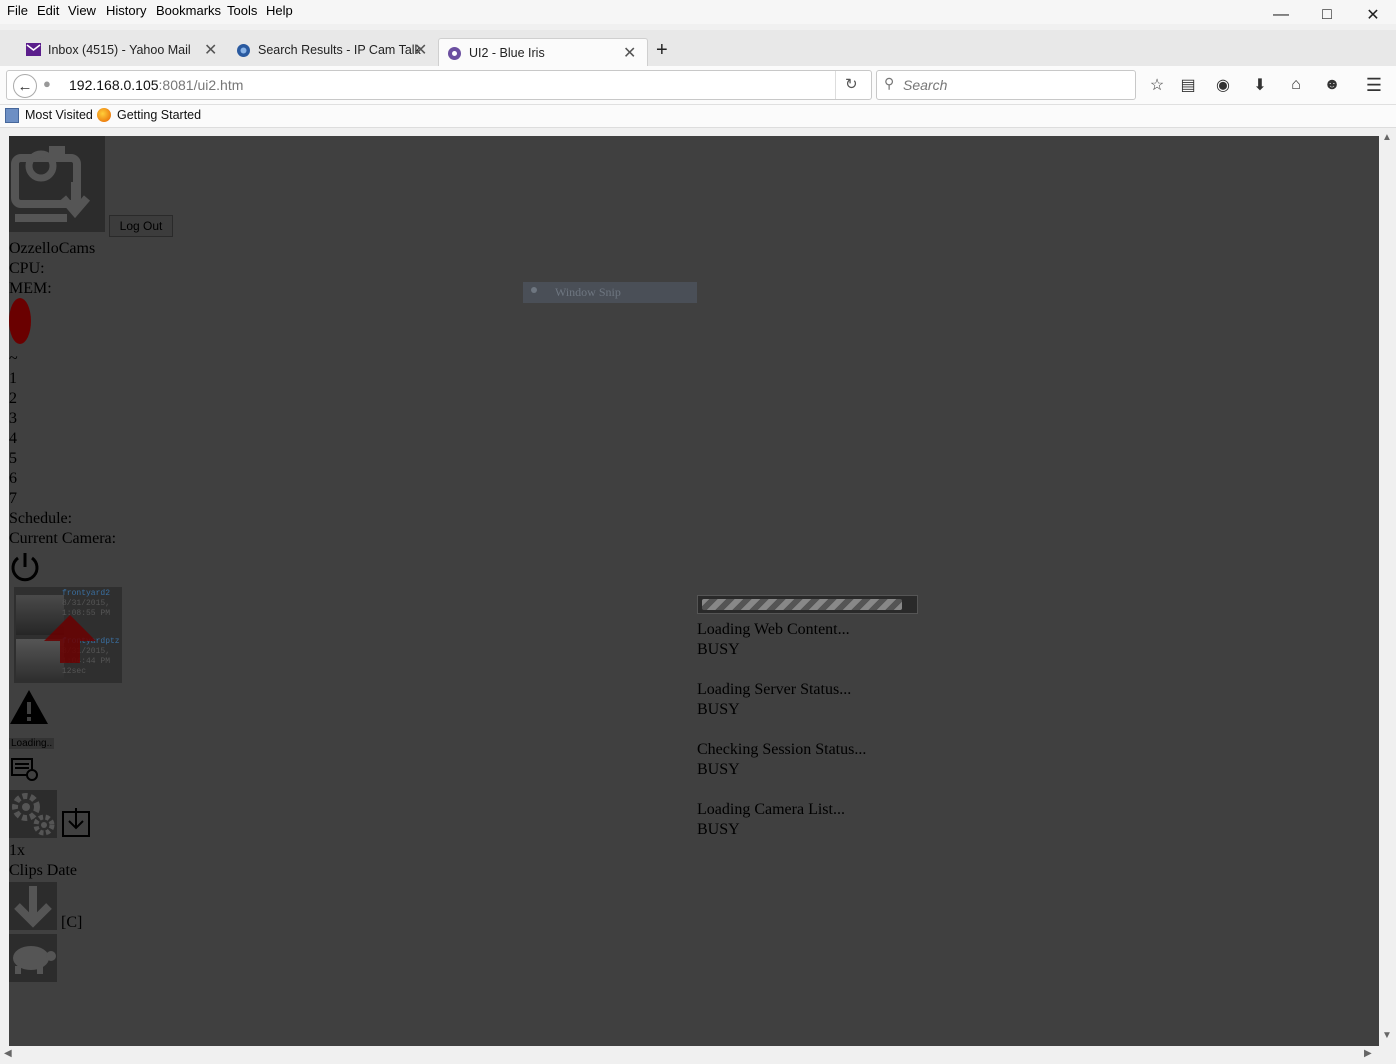 The height and width of the screenshot is (1064, 1396). Describe the element at coordinates (59, 115) in the screenshot. I see `bookmark-most-visited: Most Visited` at that location.